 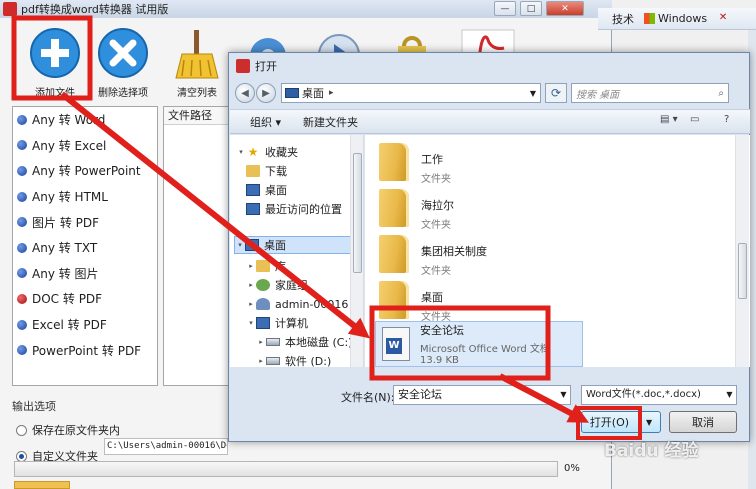 What do you see at coordinates (263, 285) in the screenshot?
I see `homegroup-icon` at bounding box center [263, 285].